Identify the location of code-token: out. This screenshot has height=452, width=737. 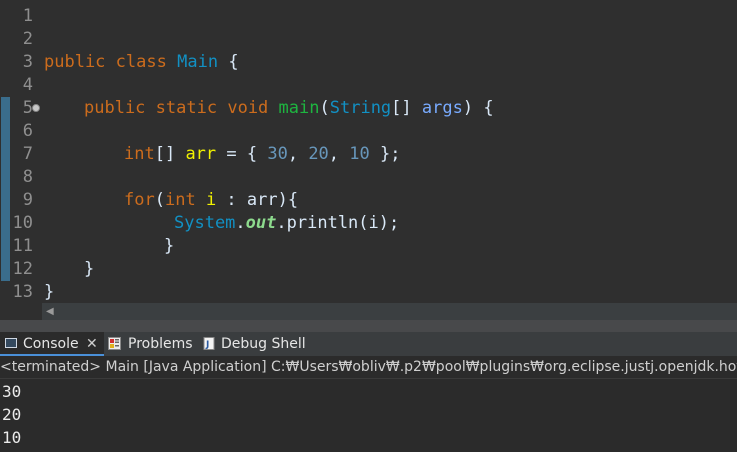
(261, 223).